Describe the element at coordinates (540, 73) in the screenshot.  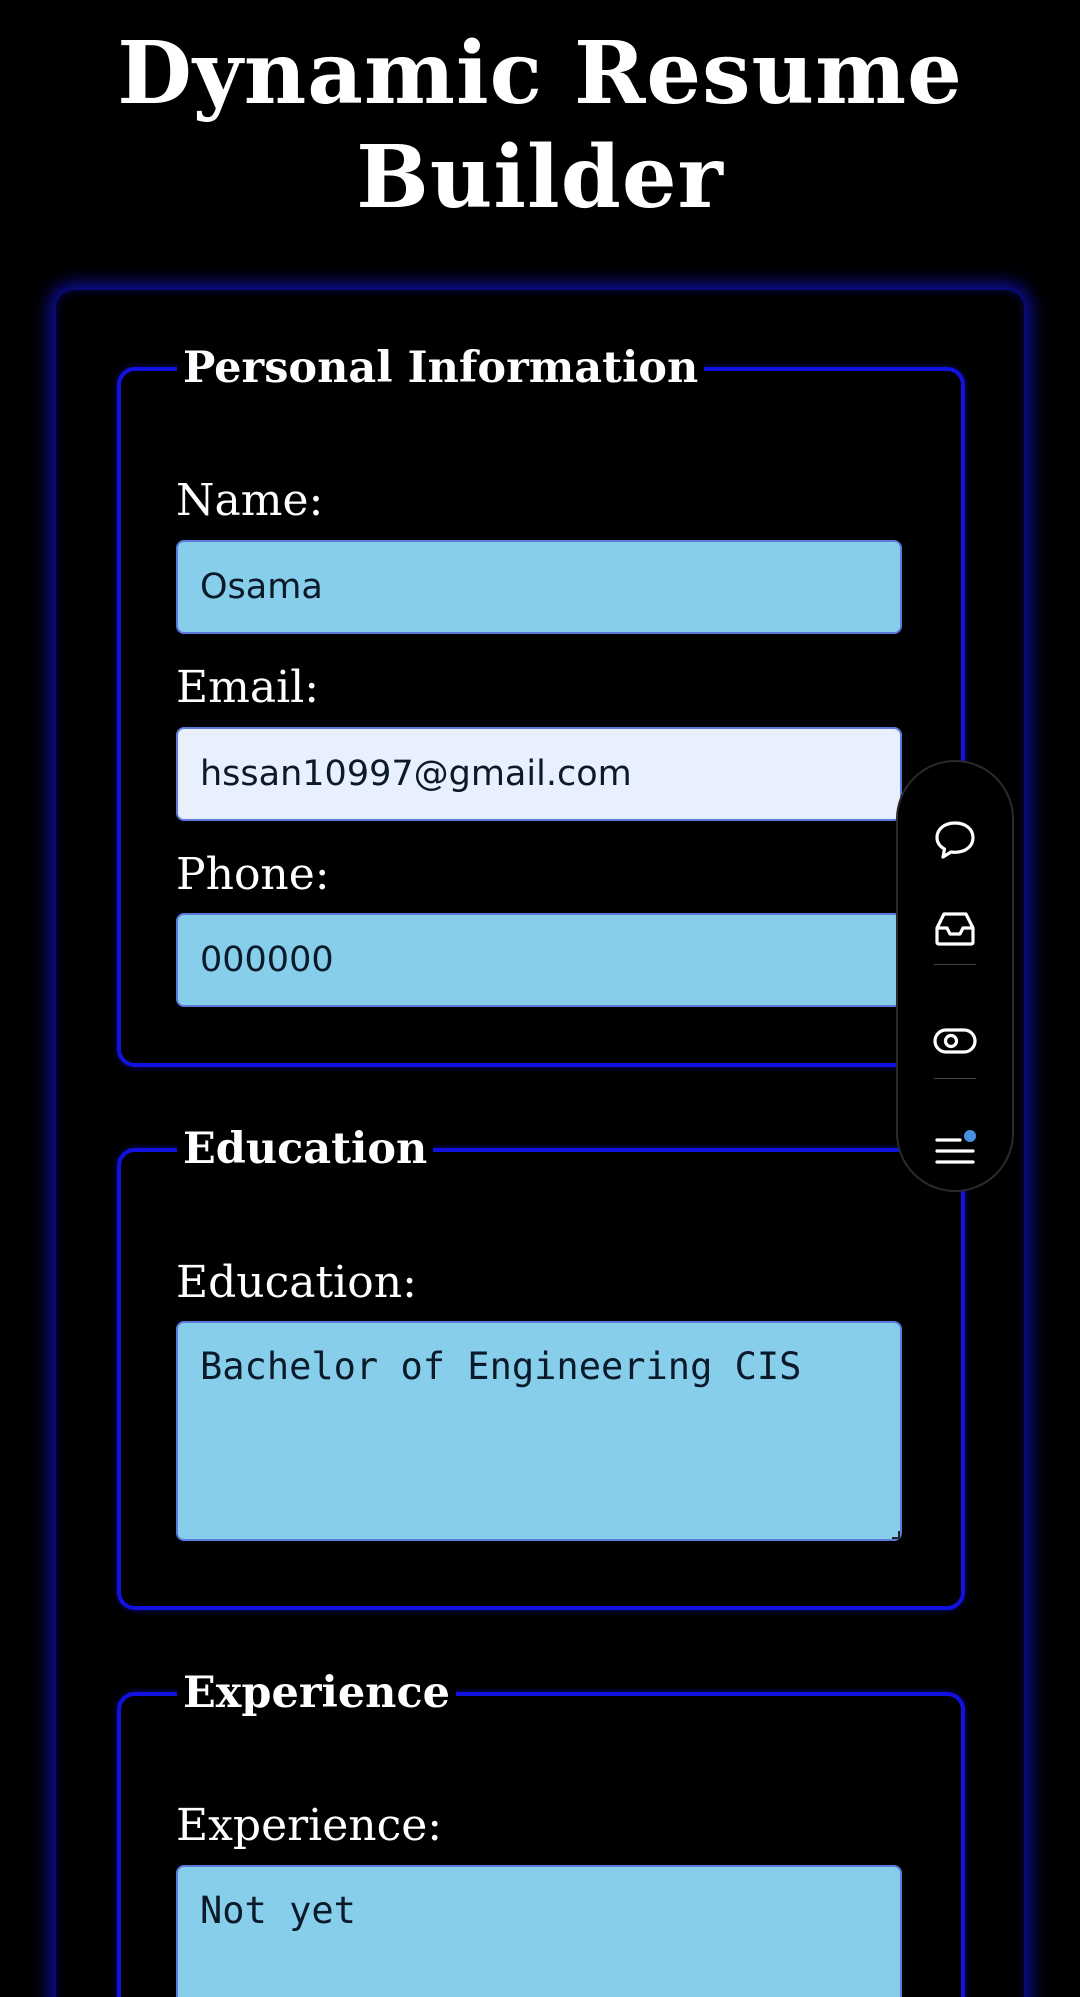
I see `page-title-line-1: Dynamic Resume` at that location.